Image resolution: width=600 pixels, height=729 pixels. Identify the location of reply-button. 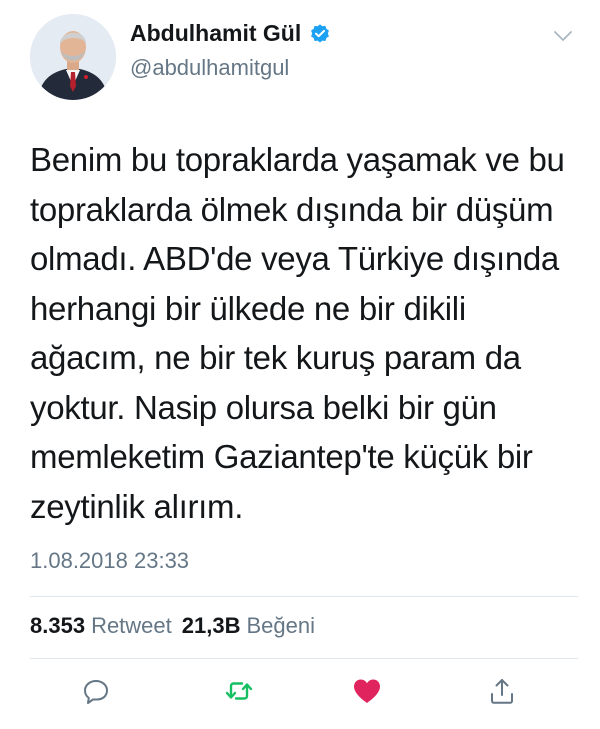
(96, 691).